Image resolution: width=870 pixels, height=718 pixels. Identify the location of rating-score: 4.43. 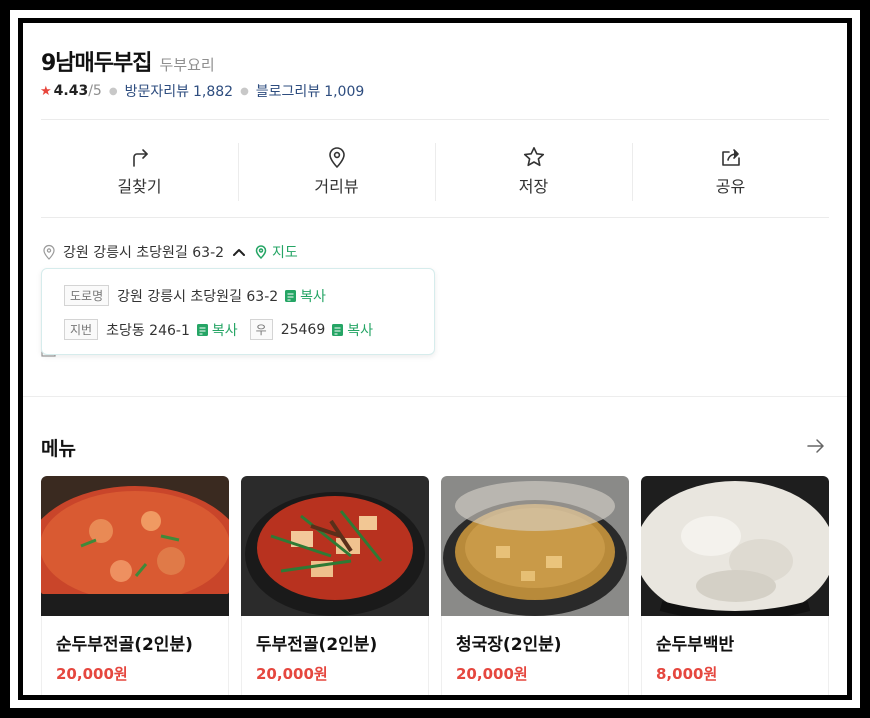
(71, 91).